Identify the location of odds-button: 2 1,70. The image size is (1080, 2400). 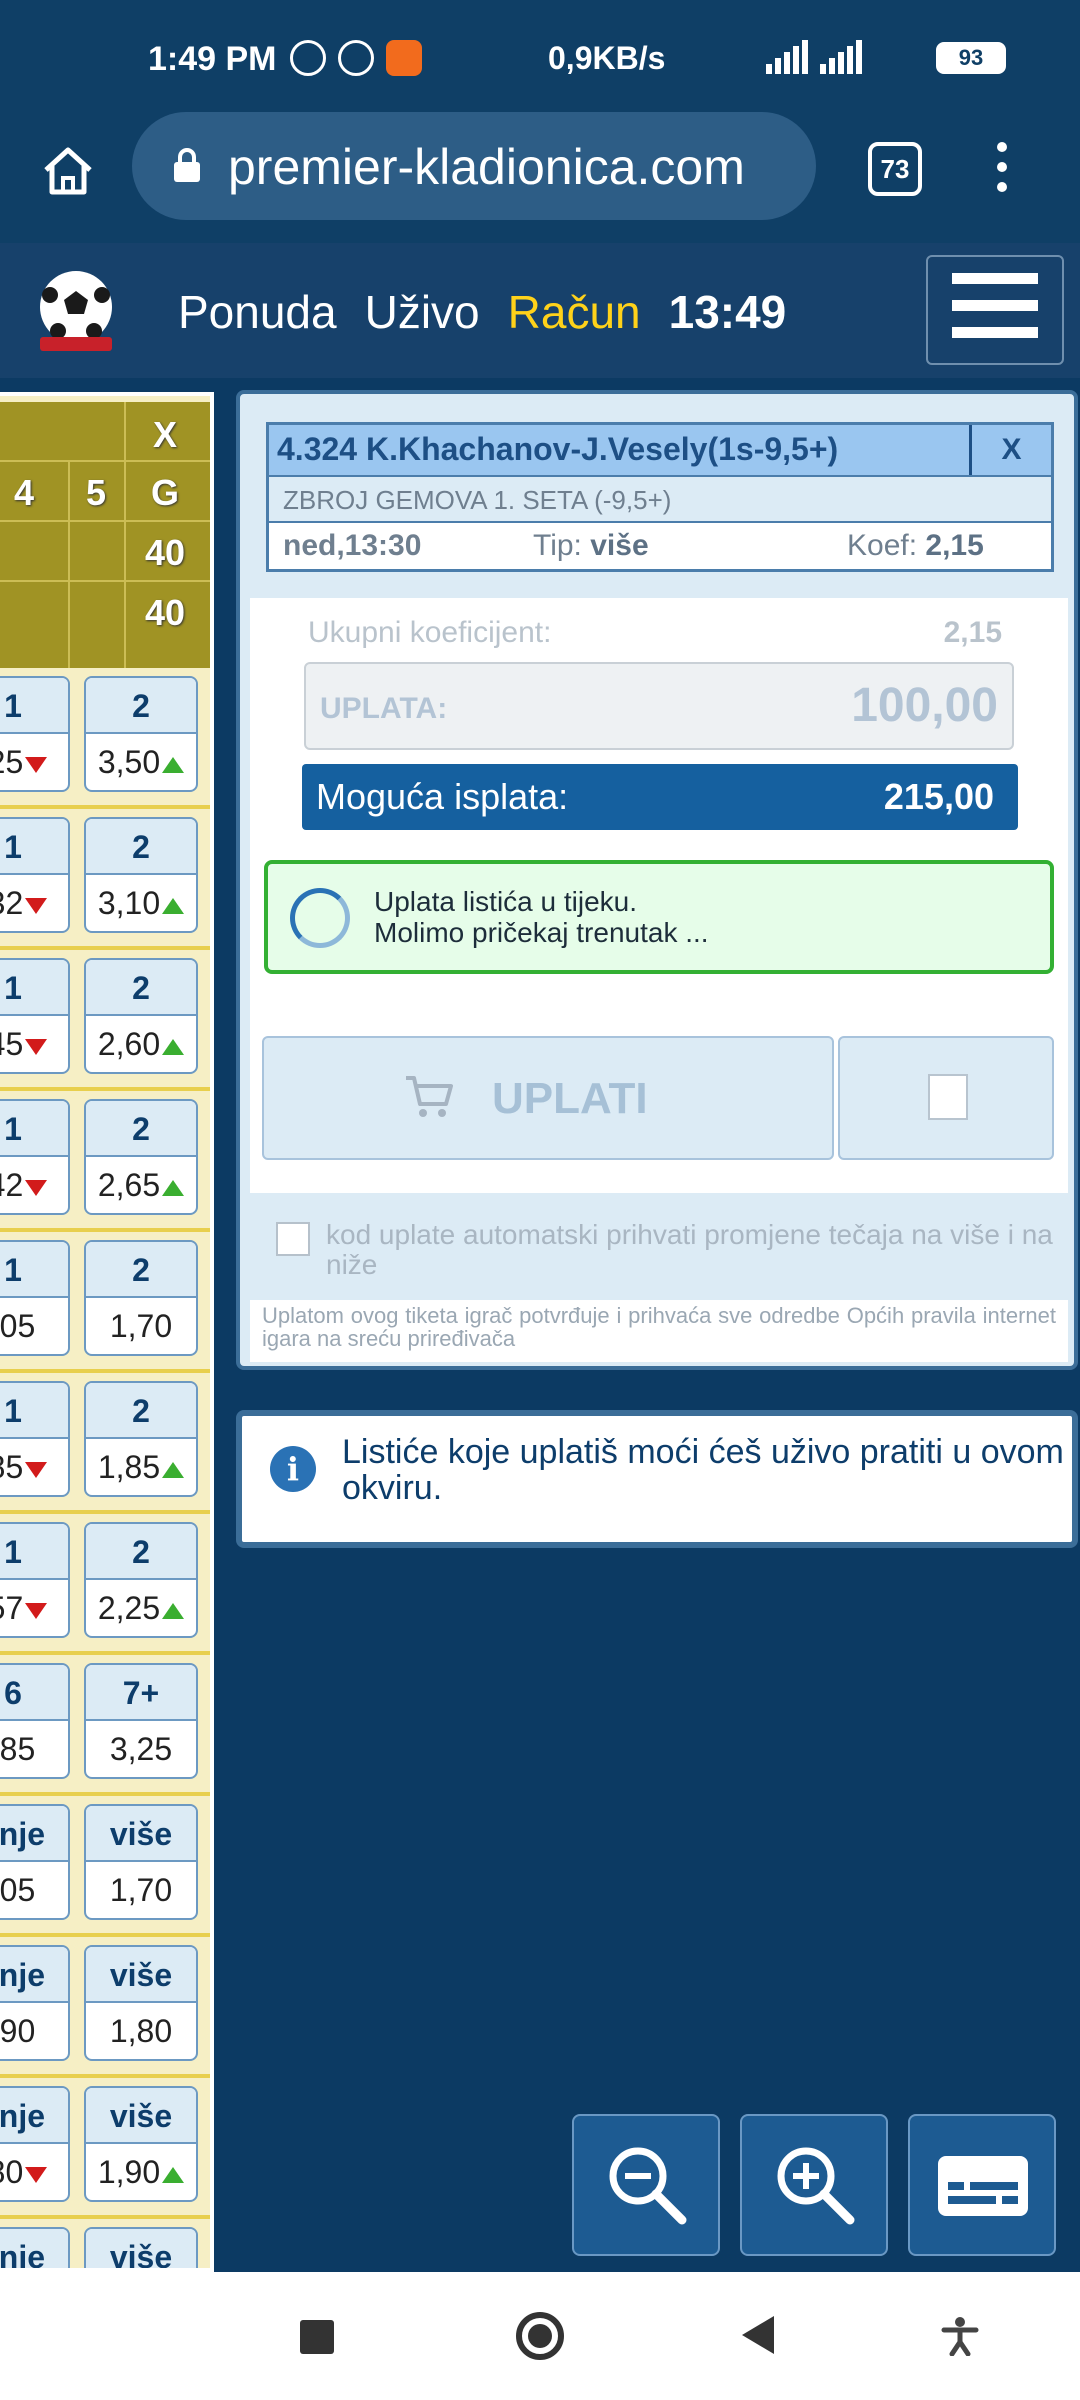
(141, 1298).